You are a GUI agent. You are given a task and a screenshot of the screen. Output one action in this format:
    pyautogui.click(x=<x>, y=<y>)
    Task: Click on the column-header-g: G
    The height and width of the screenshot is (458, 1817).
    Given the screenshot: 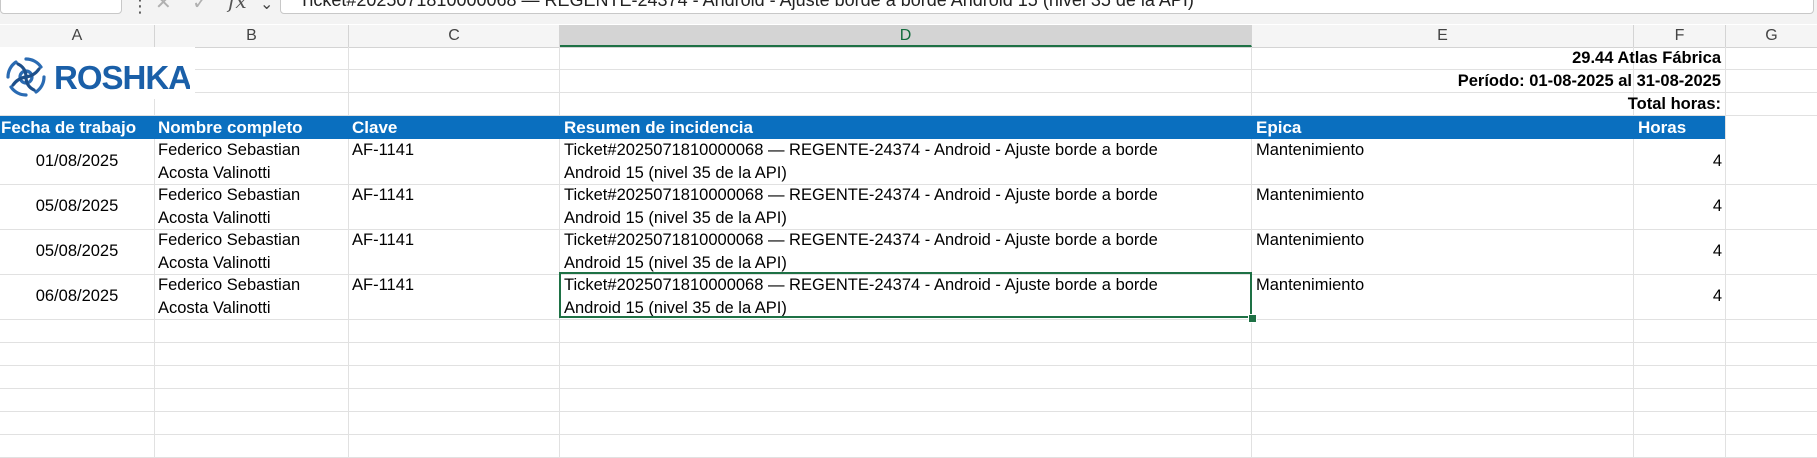 What is the action you would take?
    pyautogui.click(x=1771, y=36)
    